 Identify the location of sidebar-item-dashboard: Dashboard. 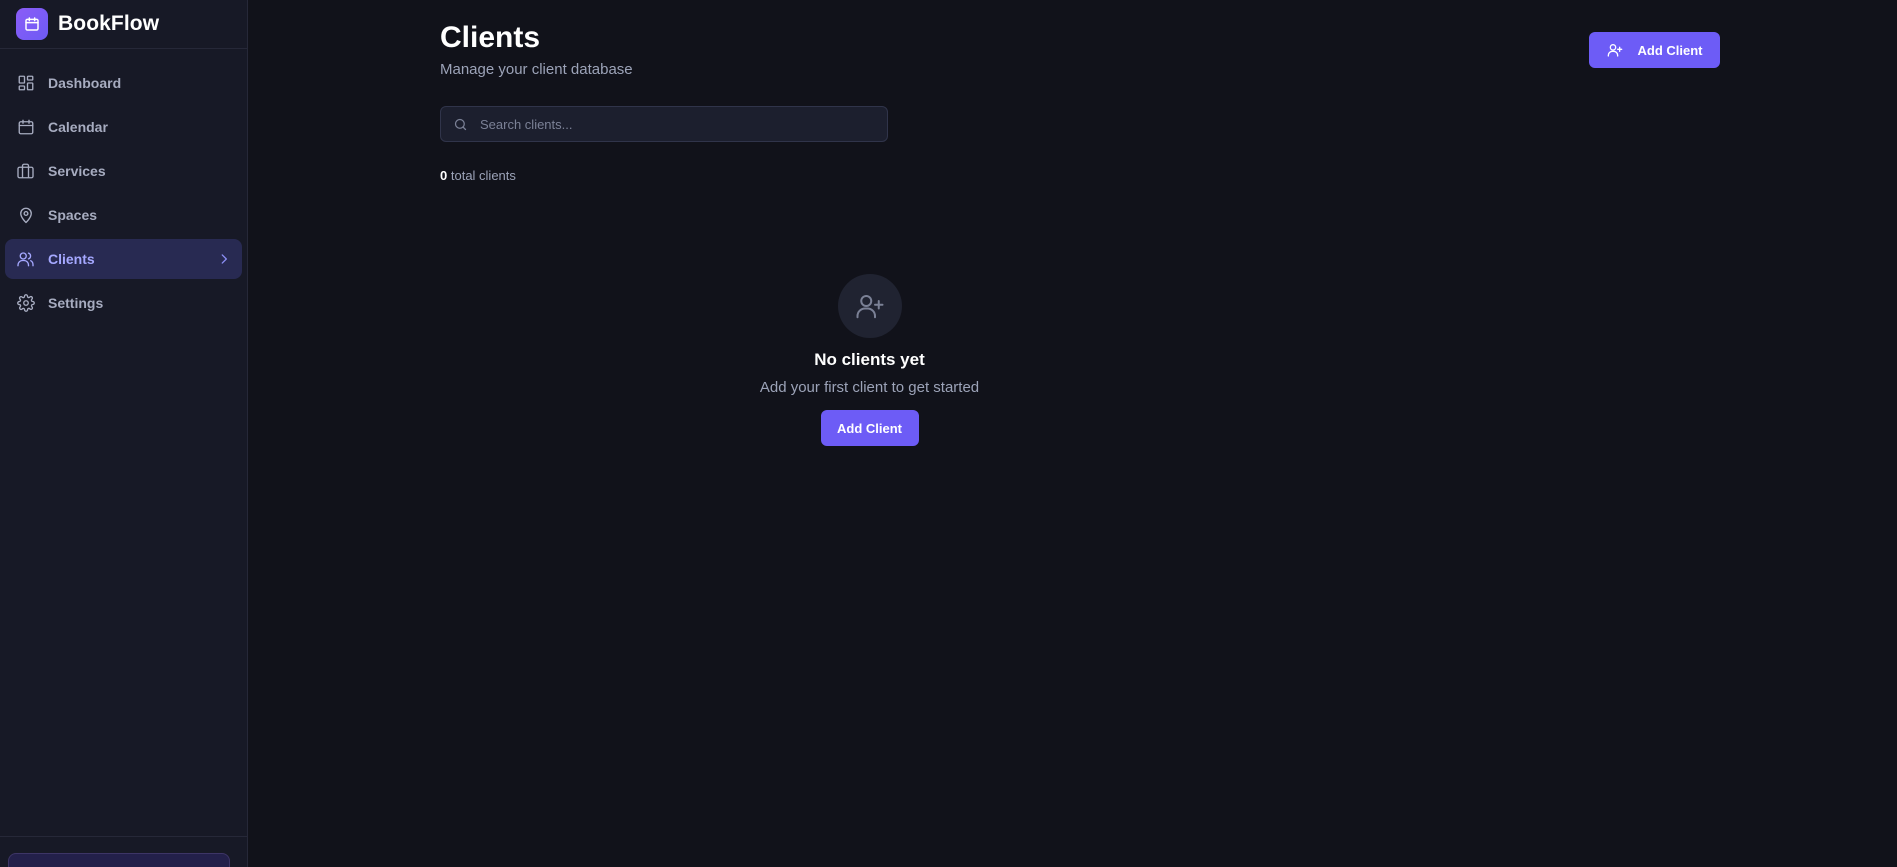
(123, 83).